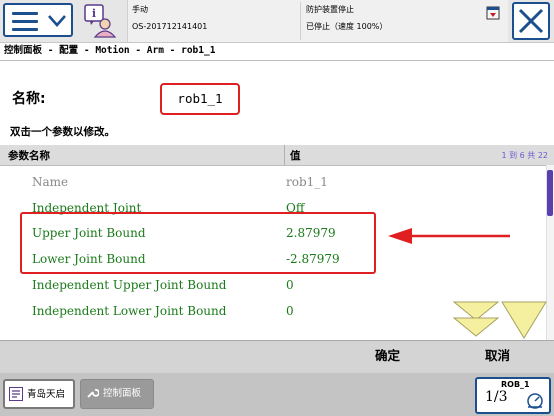 This screenshot has width=554, height=416. Describe the element at coordinates (387, 357) in the screenshot. I see `ok-button: 确定` at that location.